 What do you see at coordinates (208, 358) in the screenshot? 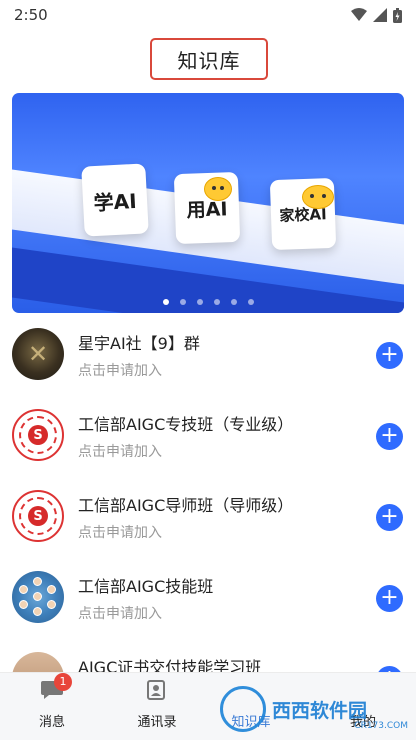
I see `list-item: ✕ 星宇AI社【9】群 点击申请加入 +` at bounding box center [208, 358].